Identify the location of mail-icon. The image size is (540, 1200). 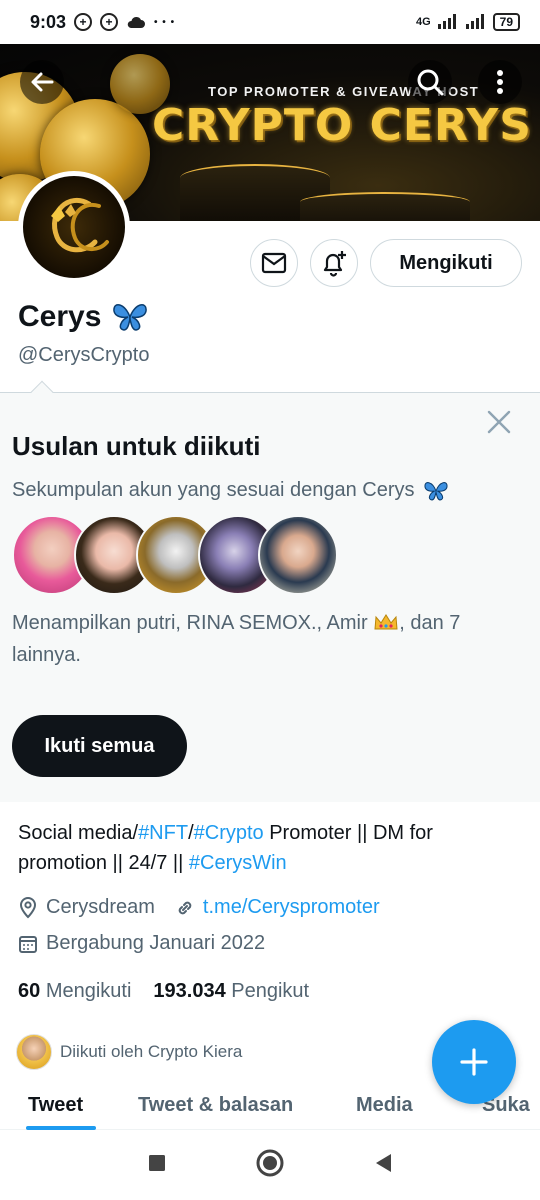
(274, 263).